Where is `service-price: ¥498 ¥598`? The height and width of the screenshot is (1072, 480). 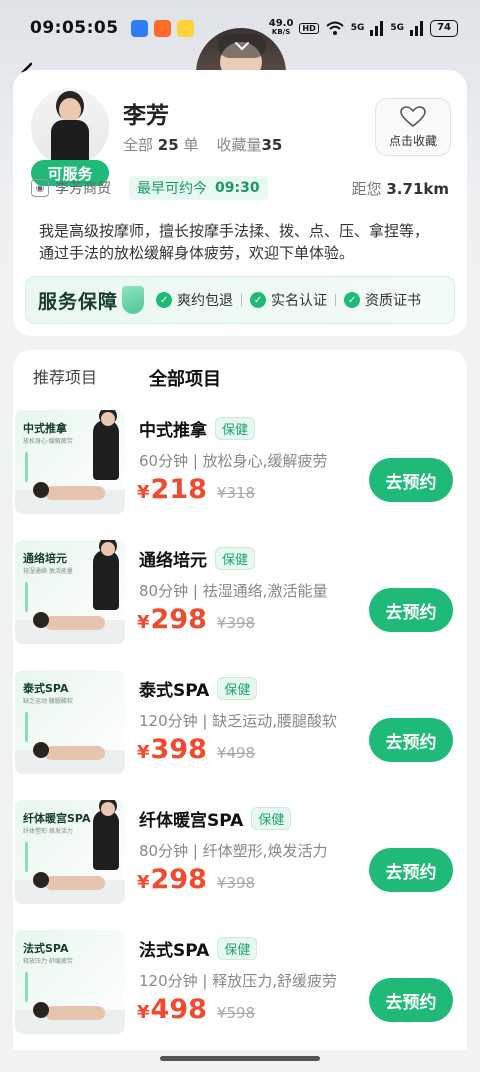
service-price: ¥498 ¥598 is located at coordinates (196, 1009).